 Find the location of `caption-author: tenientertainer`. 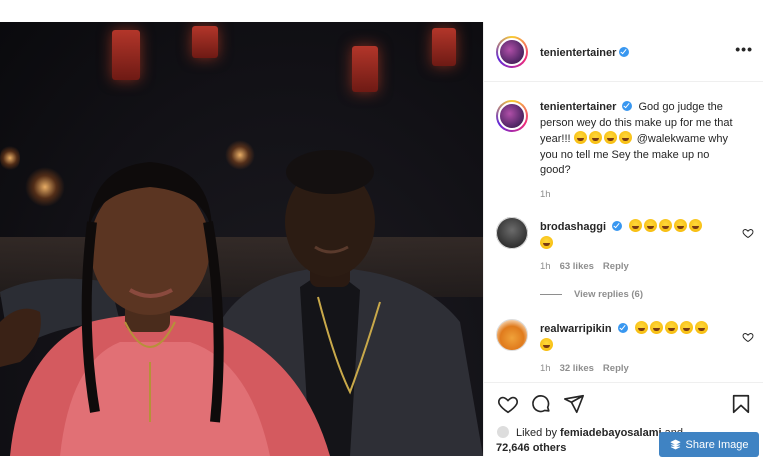

caption-author: tenientertainer is located at coordinates (578, 107).